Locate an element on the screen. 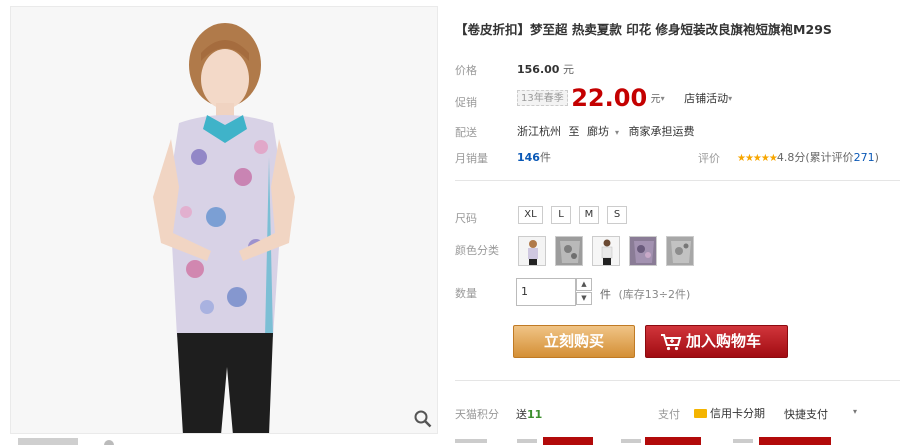 This screenshot has height=445, width=900. credit-installment-link: 信用卡分期 is located at coordinates (729, 413).